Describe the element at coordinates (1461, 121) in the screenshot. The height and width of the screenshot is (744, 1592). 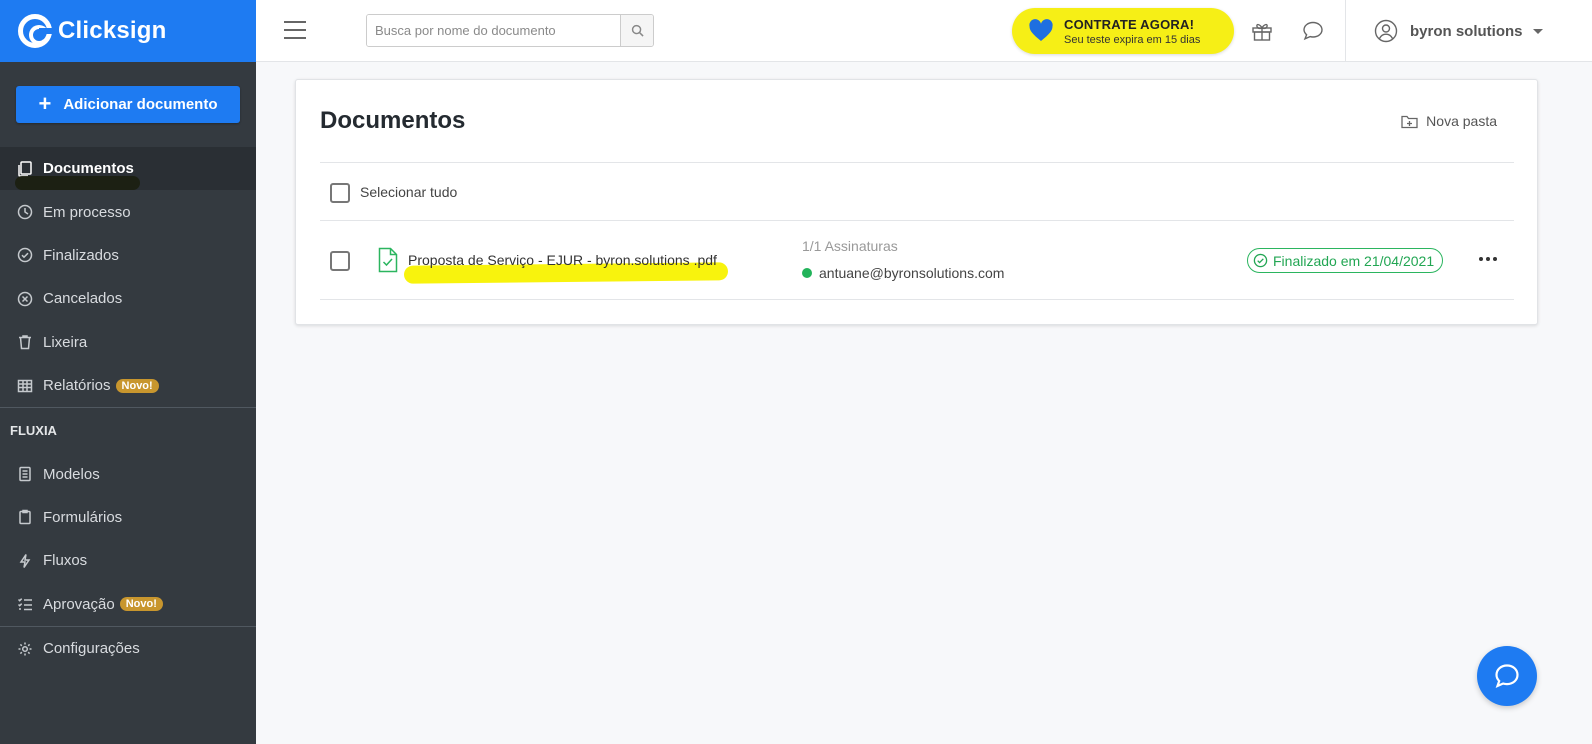
I see `new-folder-label: Nova pasta` at that location.